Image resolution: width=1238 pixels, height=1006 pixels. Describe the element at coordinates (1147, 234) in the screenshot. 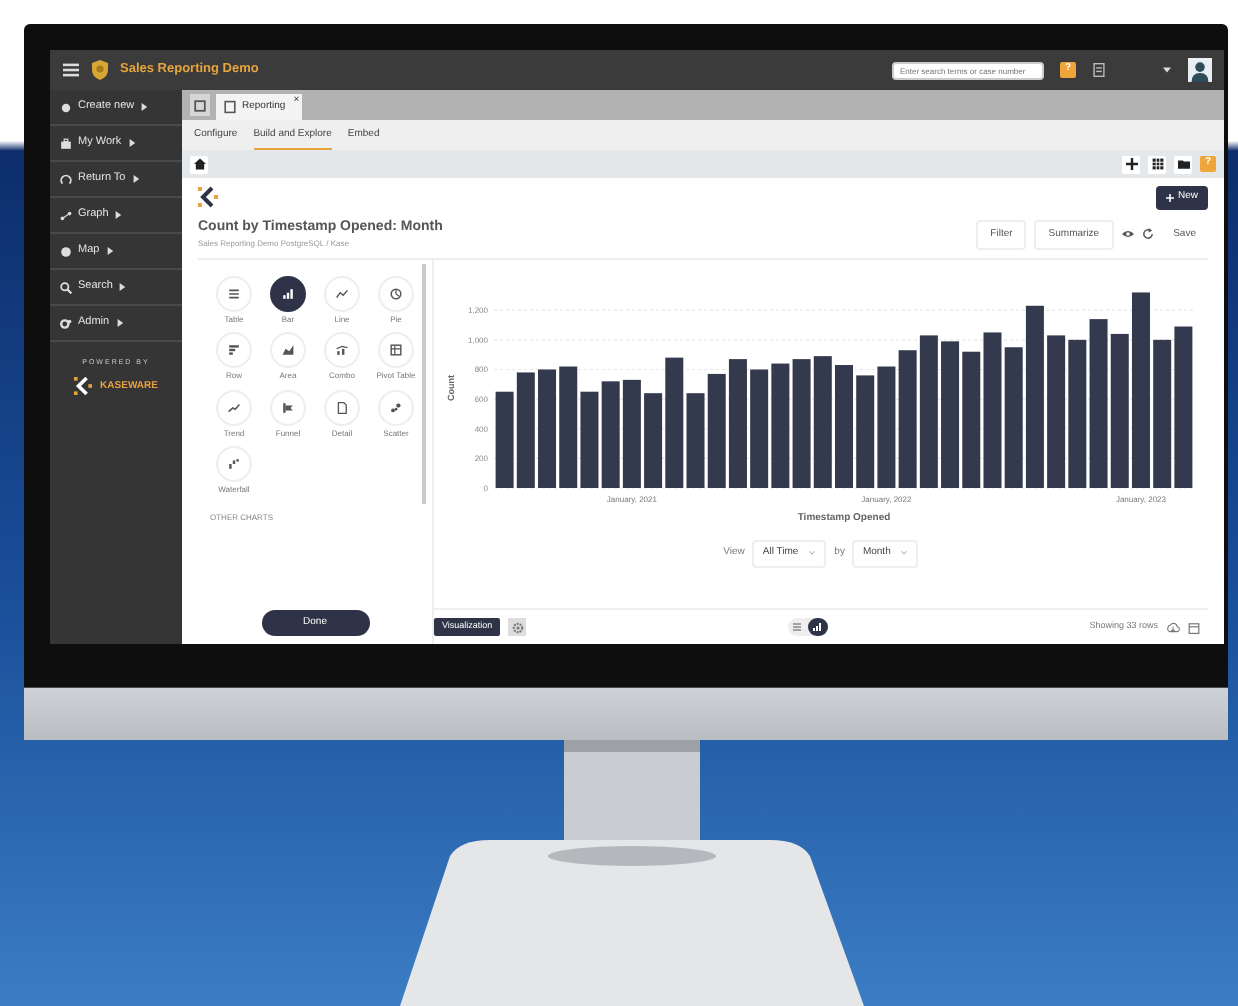

I see `refresh-icon` at that location.